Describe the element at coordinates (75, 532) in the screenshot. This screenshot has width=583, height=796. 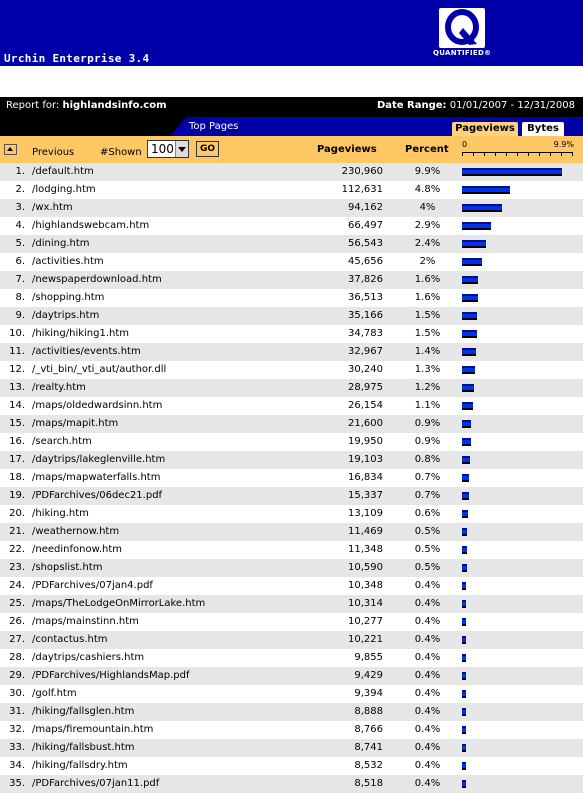
I see `row-page-link: /weathernow.htm` at that location.